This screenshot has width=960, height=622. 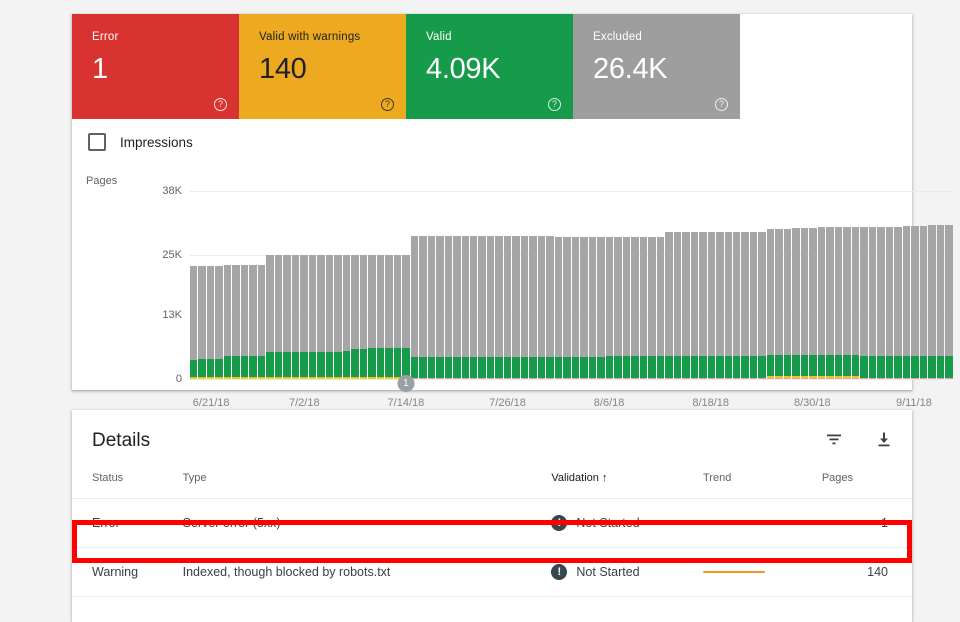 I want to click on column-status: Status, so click(x=127, y=485).